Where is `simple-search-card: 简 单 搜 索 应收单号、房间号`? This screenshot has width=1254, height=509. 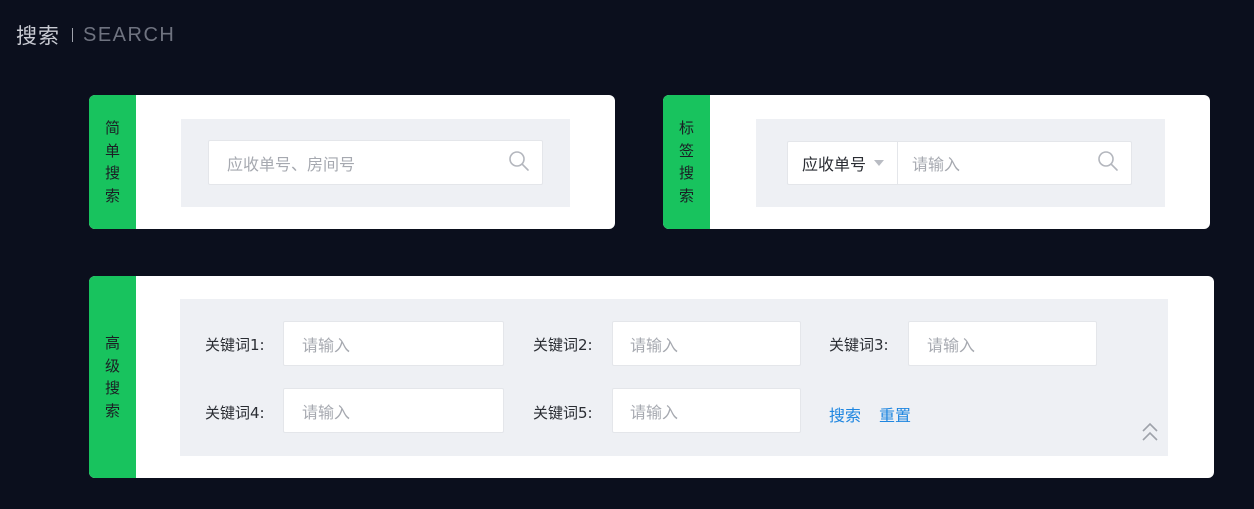
simple-search-card: 简 单 搜 索 应收单号、房间号 is located at coordinates (352, 162).